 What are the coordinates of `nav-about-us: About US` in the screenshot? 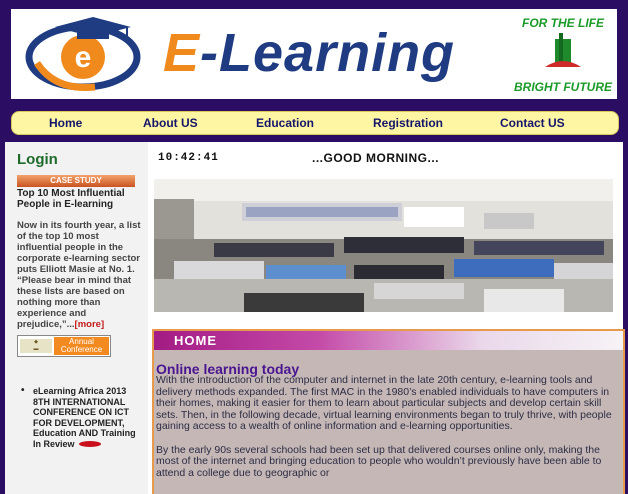 It's located at (170, 123).